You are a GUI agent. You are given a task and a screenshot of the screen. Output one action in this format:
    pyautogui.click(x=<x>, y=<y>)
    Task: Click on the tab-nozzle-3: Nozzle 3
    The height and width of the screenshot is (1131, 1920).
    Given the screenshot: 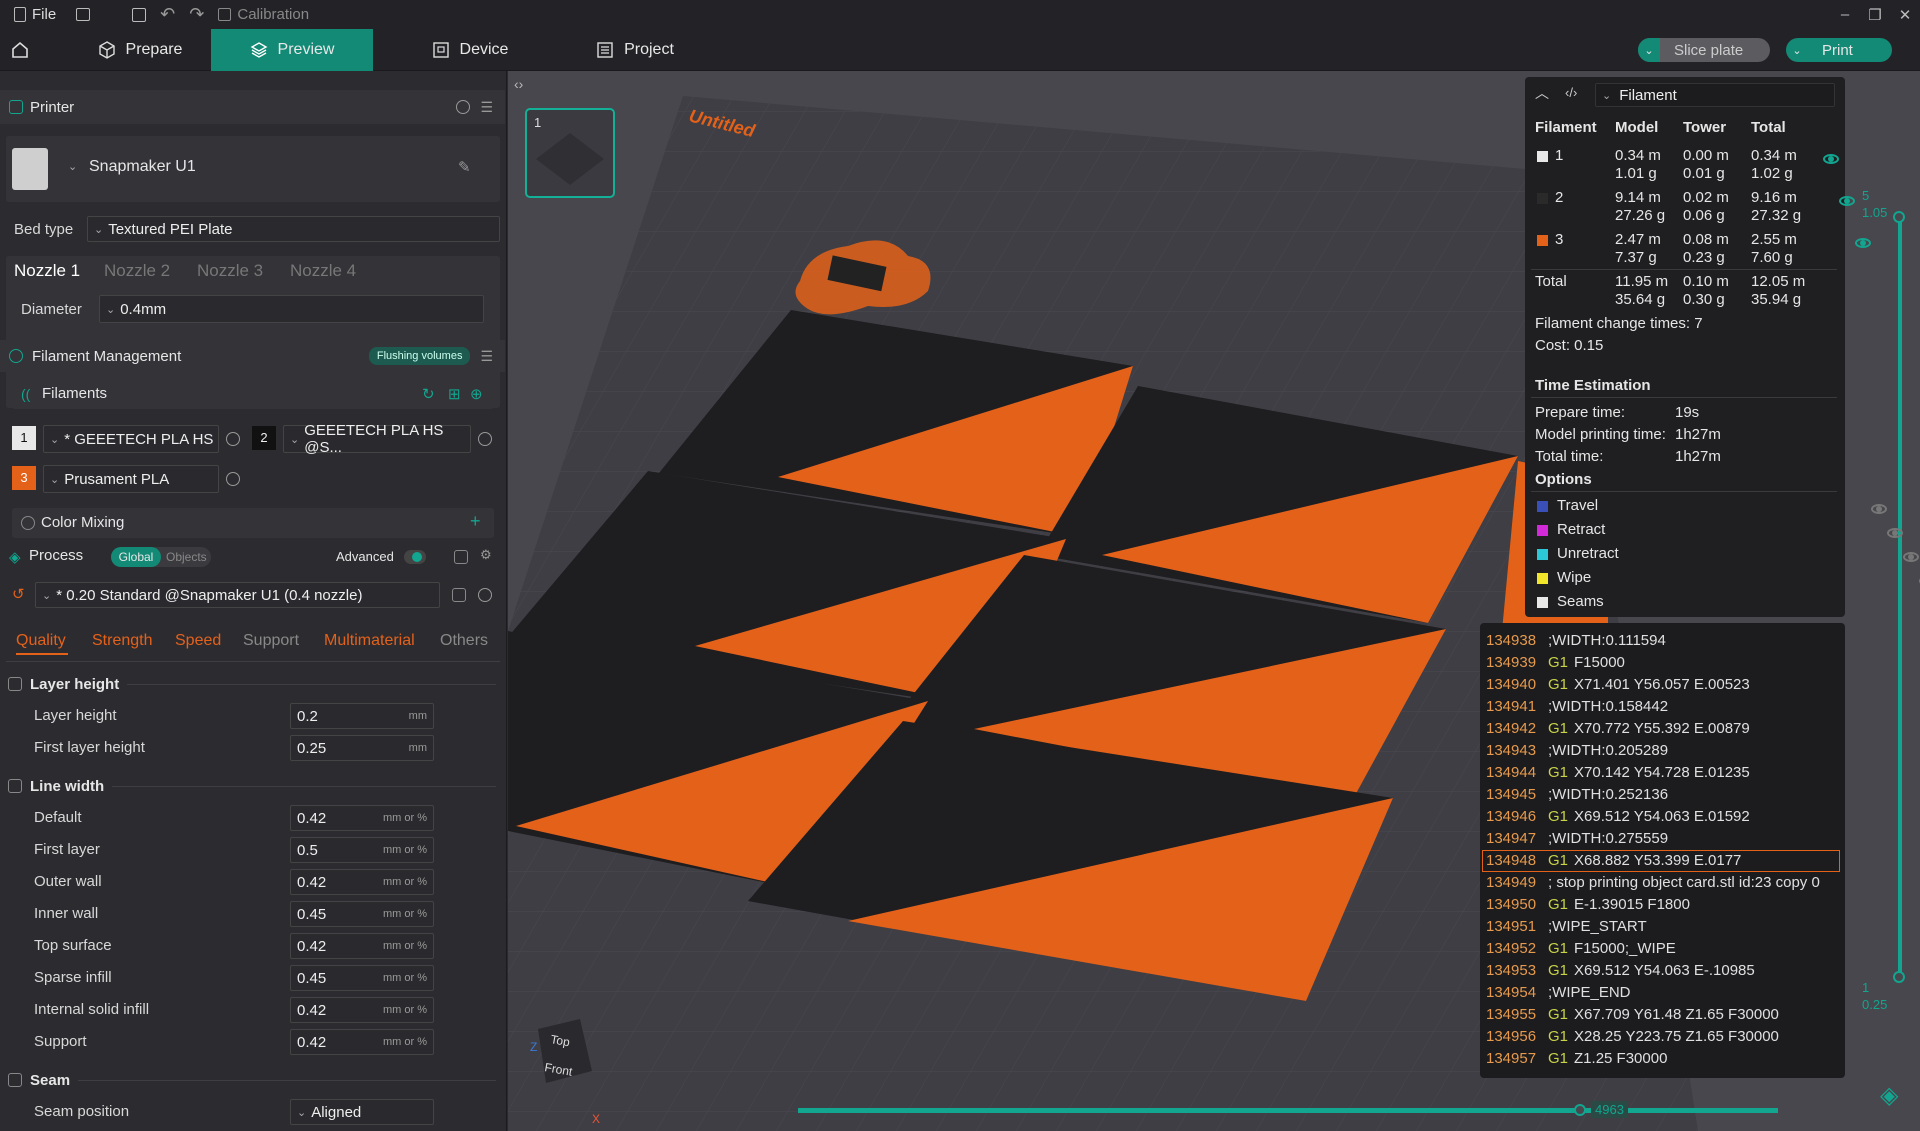 What is the action you would take?
    pyautogui.click(x=230, y=271)
    